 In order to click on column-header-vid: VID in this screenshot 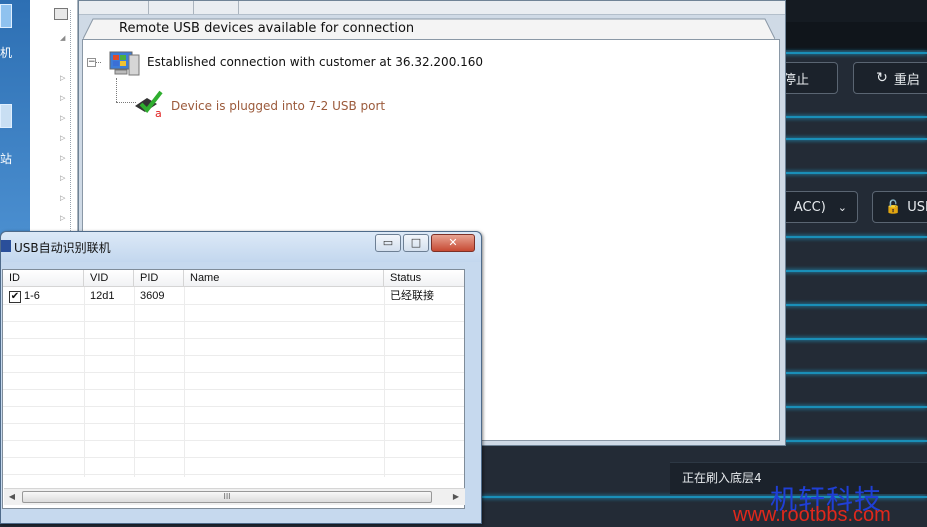, I will do `click(109, 278)`.